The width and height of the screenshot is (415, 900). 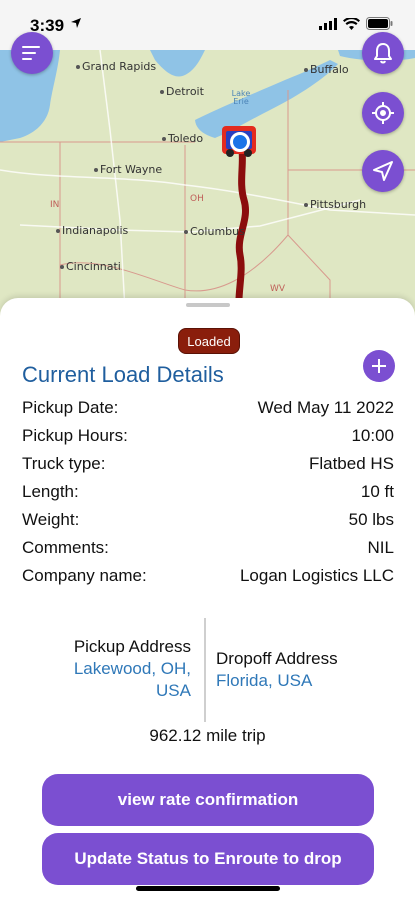 What do you see at coordinates (208, 576) in the screenshot?
I see `detail-row-company-name: Company name: Logan Logistics LLC` at bounding box center [208, 576].